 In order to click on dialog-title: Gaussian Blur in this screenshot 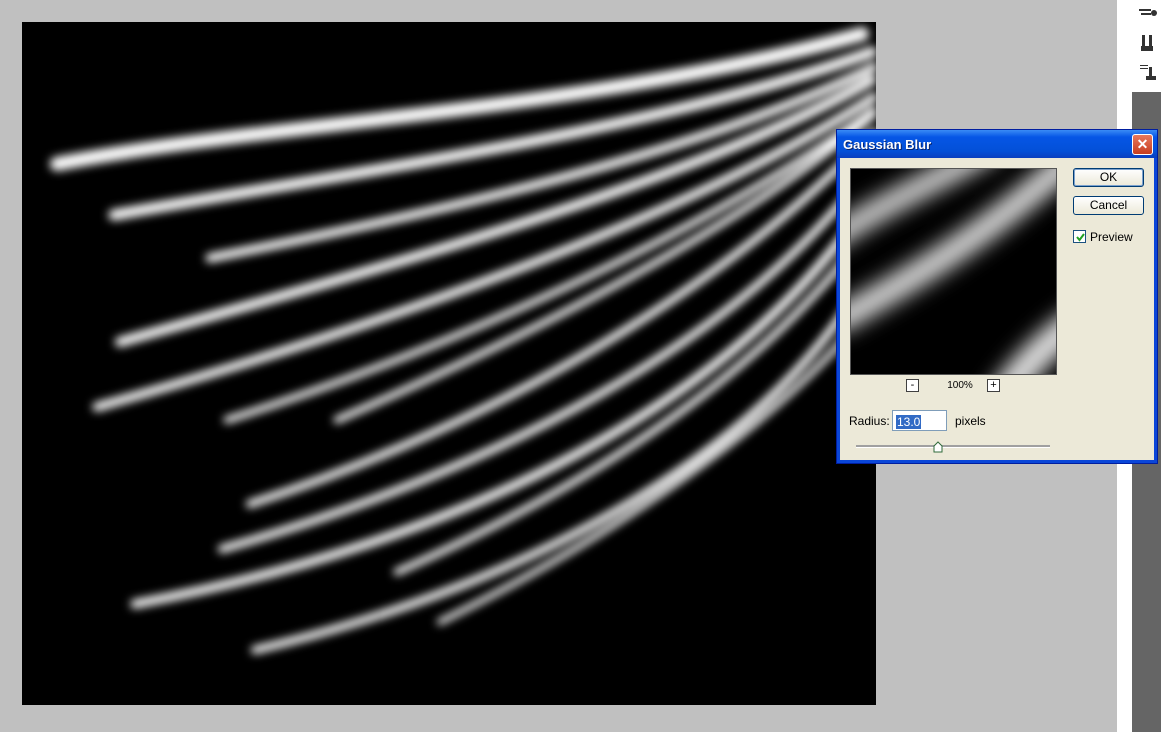, I will do `click(887, 144)`.